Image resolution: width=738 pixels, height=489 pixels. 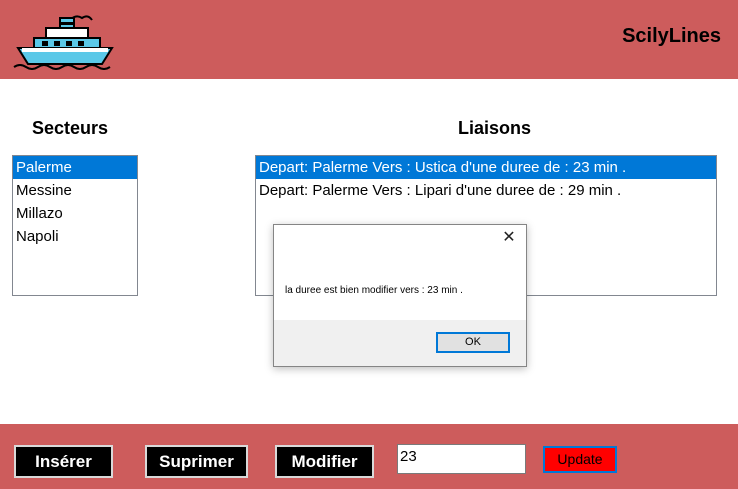 I want to click on list-item: Millazo, so click(x=75, y=213).